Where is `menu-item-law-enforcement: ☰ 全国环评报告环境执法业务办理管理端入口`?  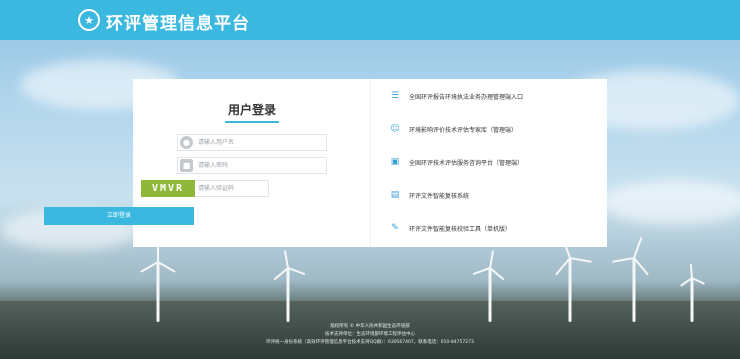 menu-item-law-enforcement: ☰ 全国环评报告环境执法业务办理管理端入口 is located at coordinates (496, 96).